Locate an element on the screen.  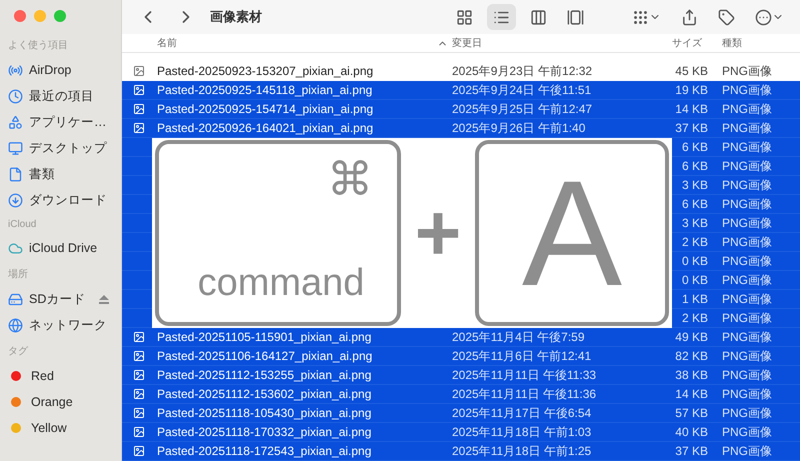
file-date: 2025年11月11日 午後11:33 is located at coordinates (525, 375).